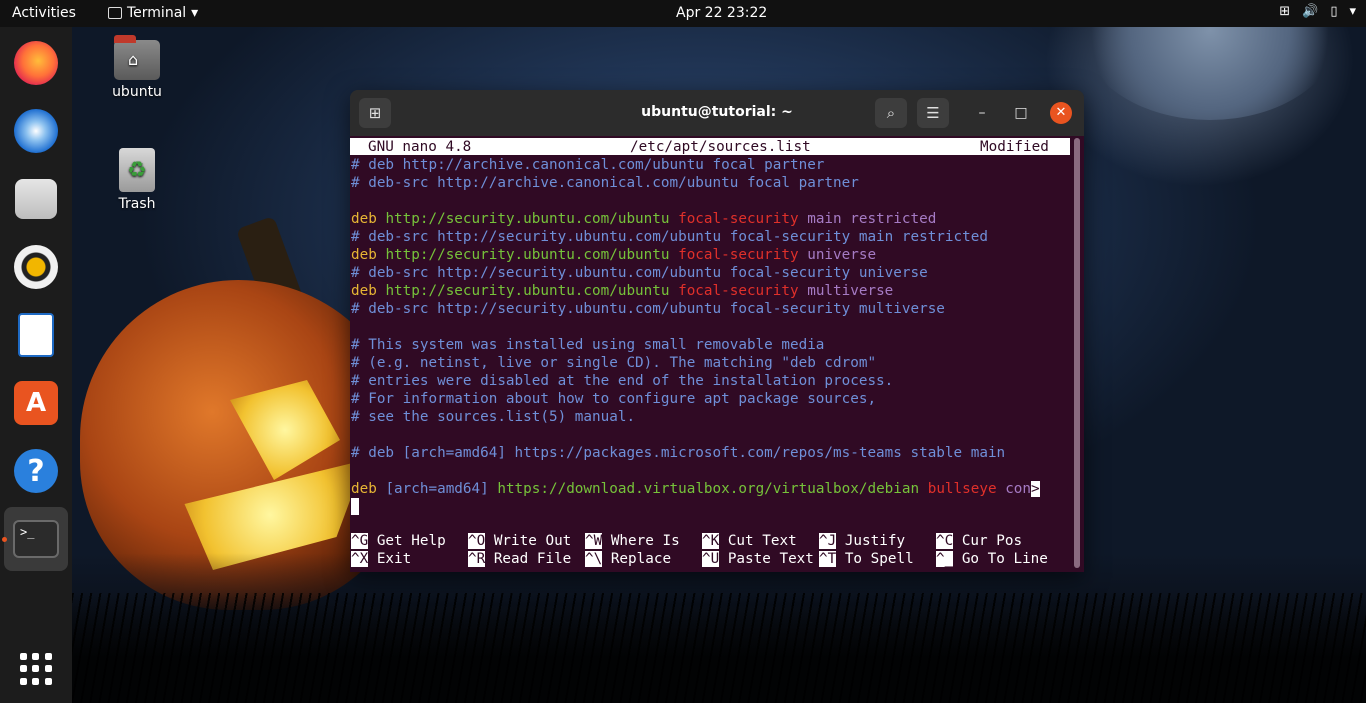 The image size is (1366, 703). Describe the element at coordinates (137, 57) in the screenshot. I see `home-folder-icon: ⌂` at that location.